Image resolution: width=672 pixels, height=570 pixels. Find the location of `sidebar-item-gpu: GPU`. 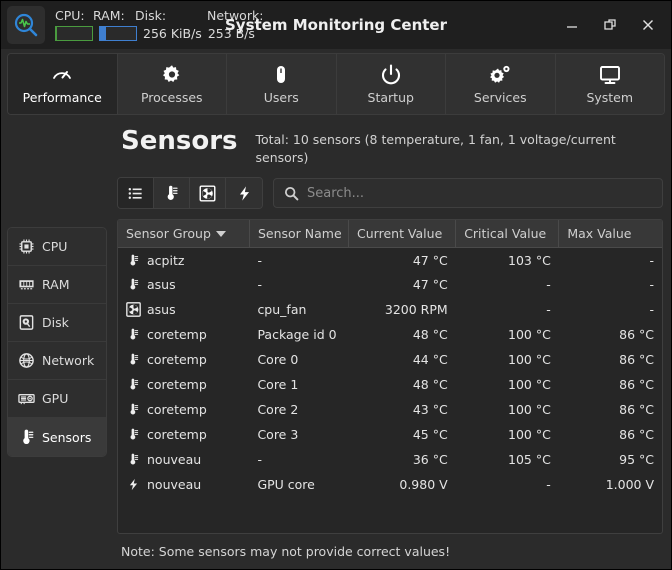

sidebar-item-gpu: GPU is located at coordinates (57, 399).